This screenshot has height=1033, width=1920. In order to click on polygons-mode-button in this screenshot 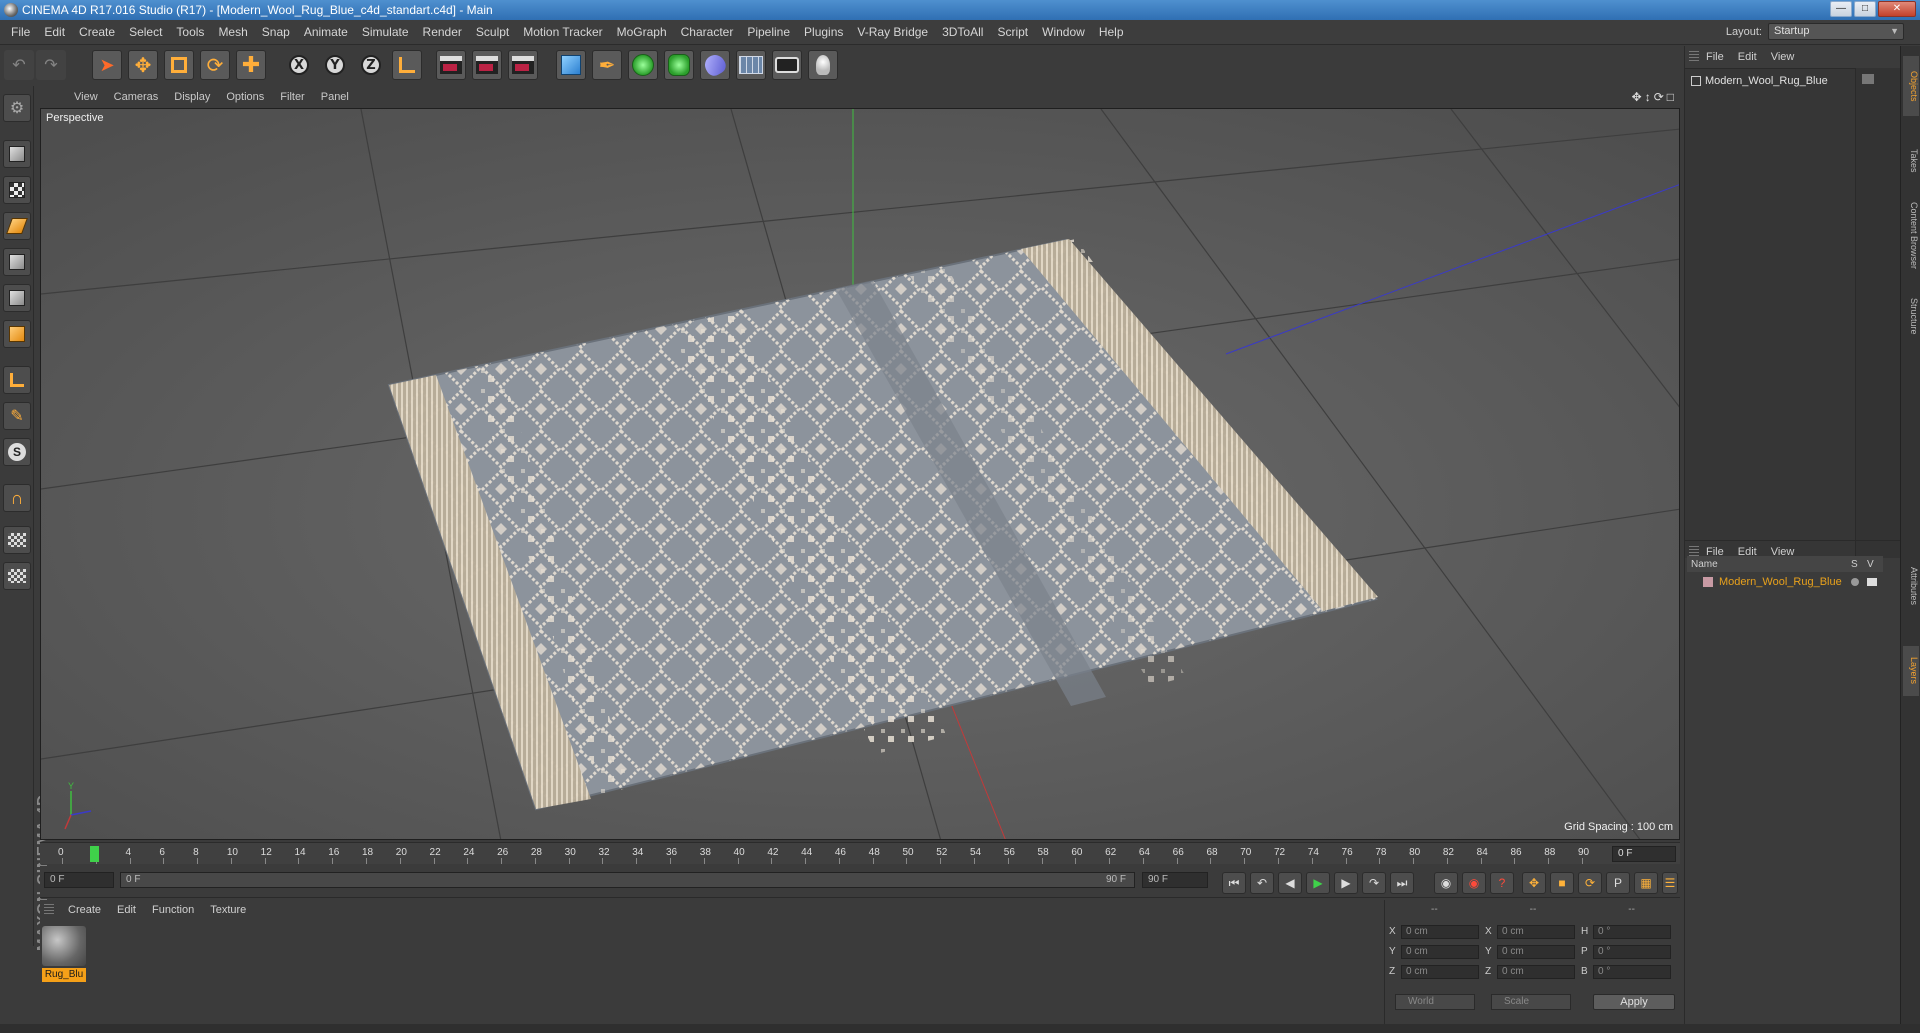, I will do `click(17, 334)`.